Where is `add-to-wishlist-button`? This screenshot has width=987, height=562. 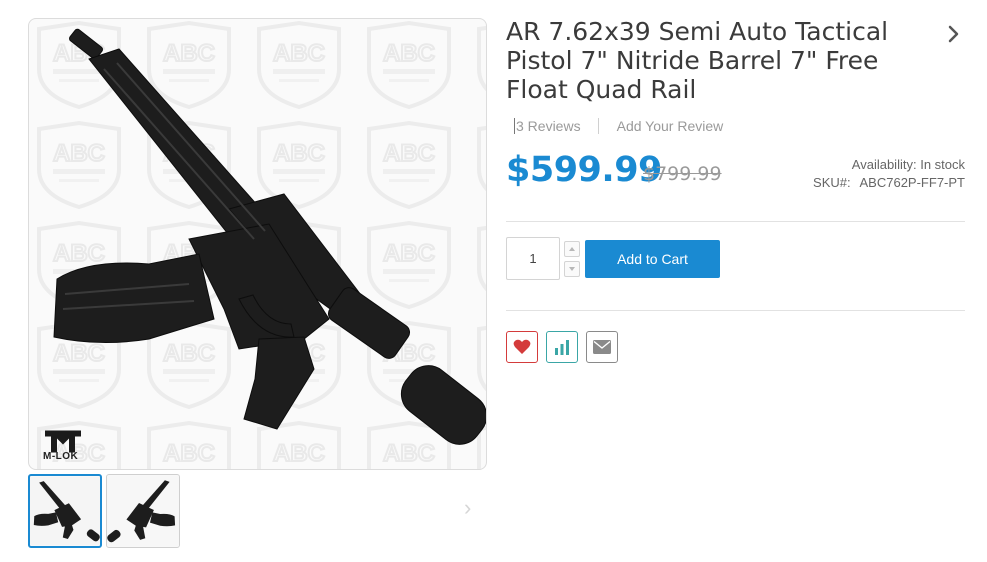 add-to-wishlist-button is located at coordinates (522, 347).